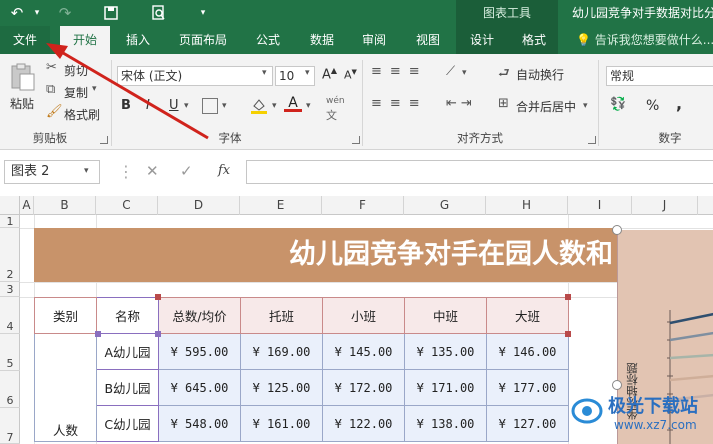 The height and width of the screenshot is (444, 713). What do you see at coordinates (308, 106) in the screenshot?
I see `font-color-dropdown-icon: ▾` at bounding box center [308, 106].